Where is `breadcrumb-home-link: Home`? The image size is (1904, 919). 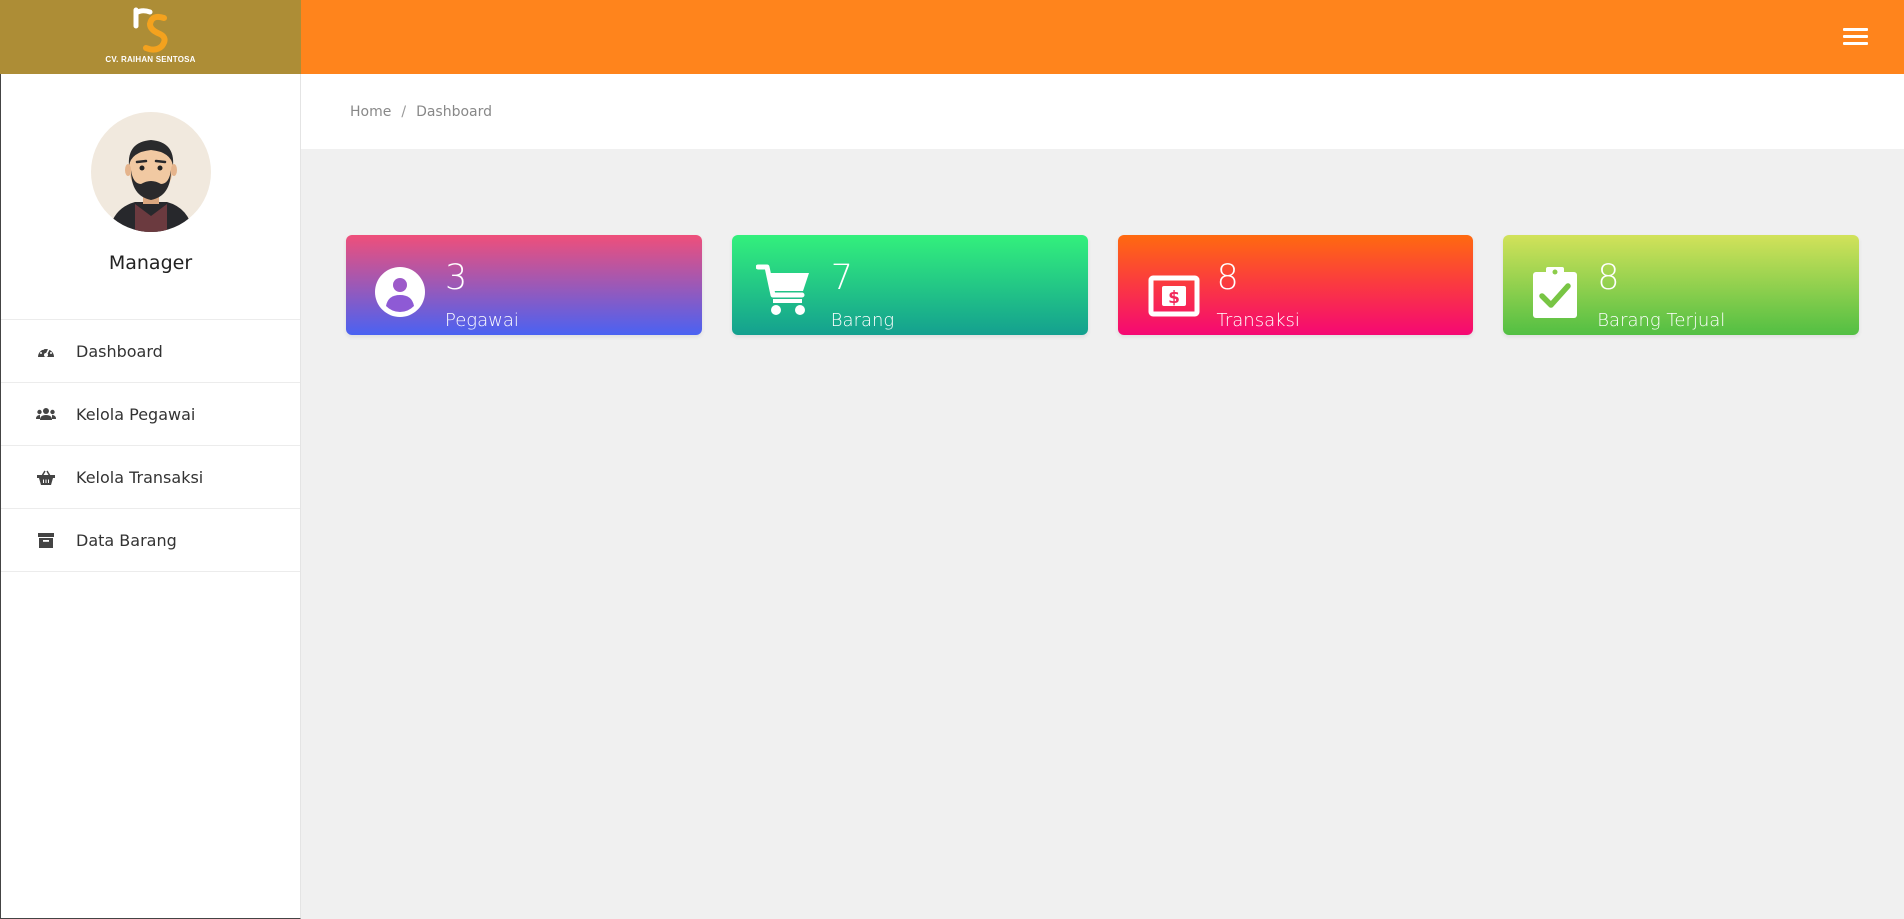
breadcrumb-home-link: Home is located at coordinates (370, 112).